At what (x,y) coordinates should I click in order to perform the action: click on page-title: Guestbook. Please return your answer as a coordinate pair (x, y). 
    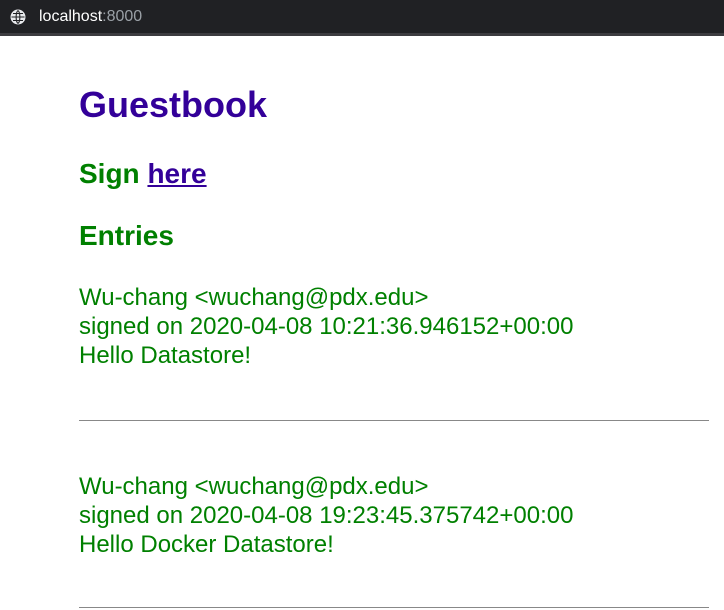
    Looking at the image, I should click on (173, 104).